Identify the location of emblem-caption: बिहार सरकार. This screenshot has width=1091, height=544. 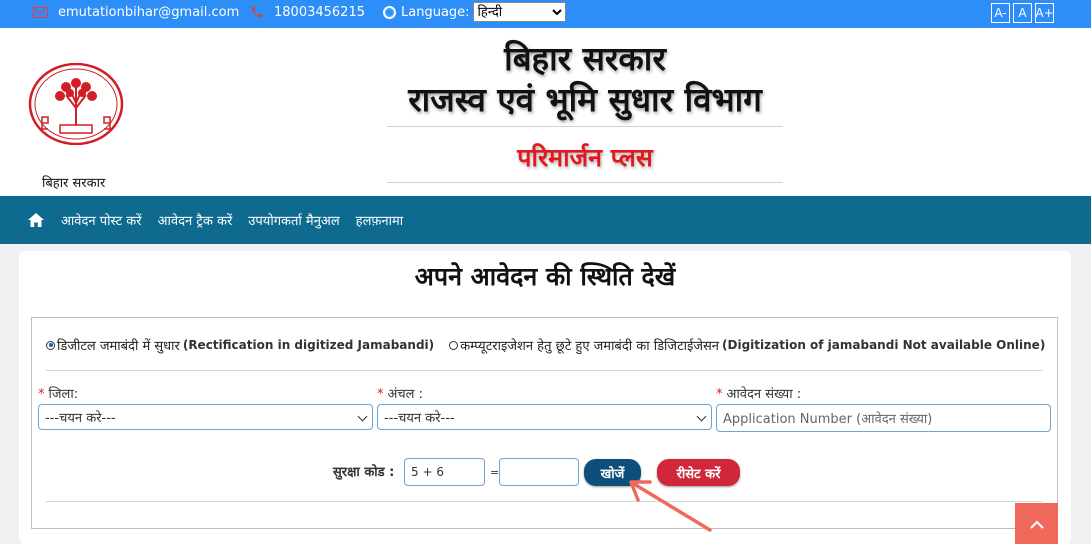
(74, 183).